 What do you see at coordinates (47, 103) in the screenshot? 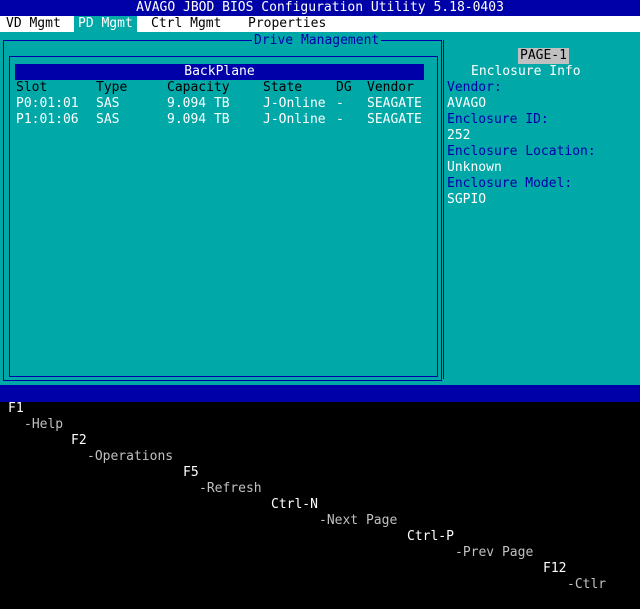
I see `drive-slot: P0:01:01` at bounding box center [47, 103].